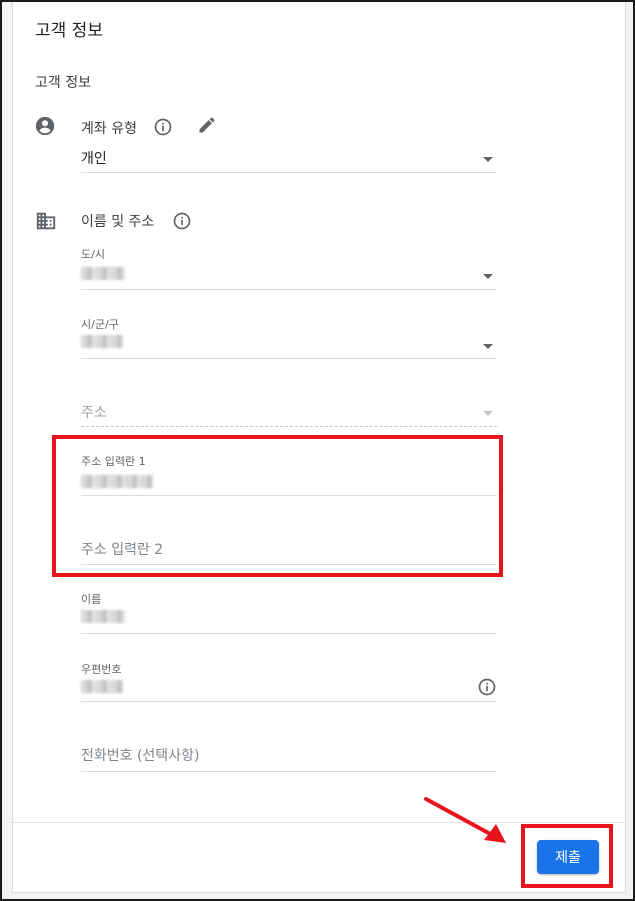 The image size is (635, 901). What do you see at coordinates (102, 686) in the screenshot?
I see `postal-code-value-redacted` at bounding box center [102, 686].